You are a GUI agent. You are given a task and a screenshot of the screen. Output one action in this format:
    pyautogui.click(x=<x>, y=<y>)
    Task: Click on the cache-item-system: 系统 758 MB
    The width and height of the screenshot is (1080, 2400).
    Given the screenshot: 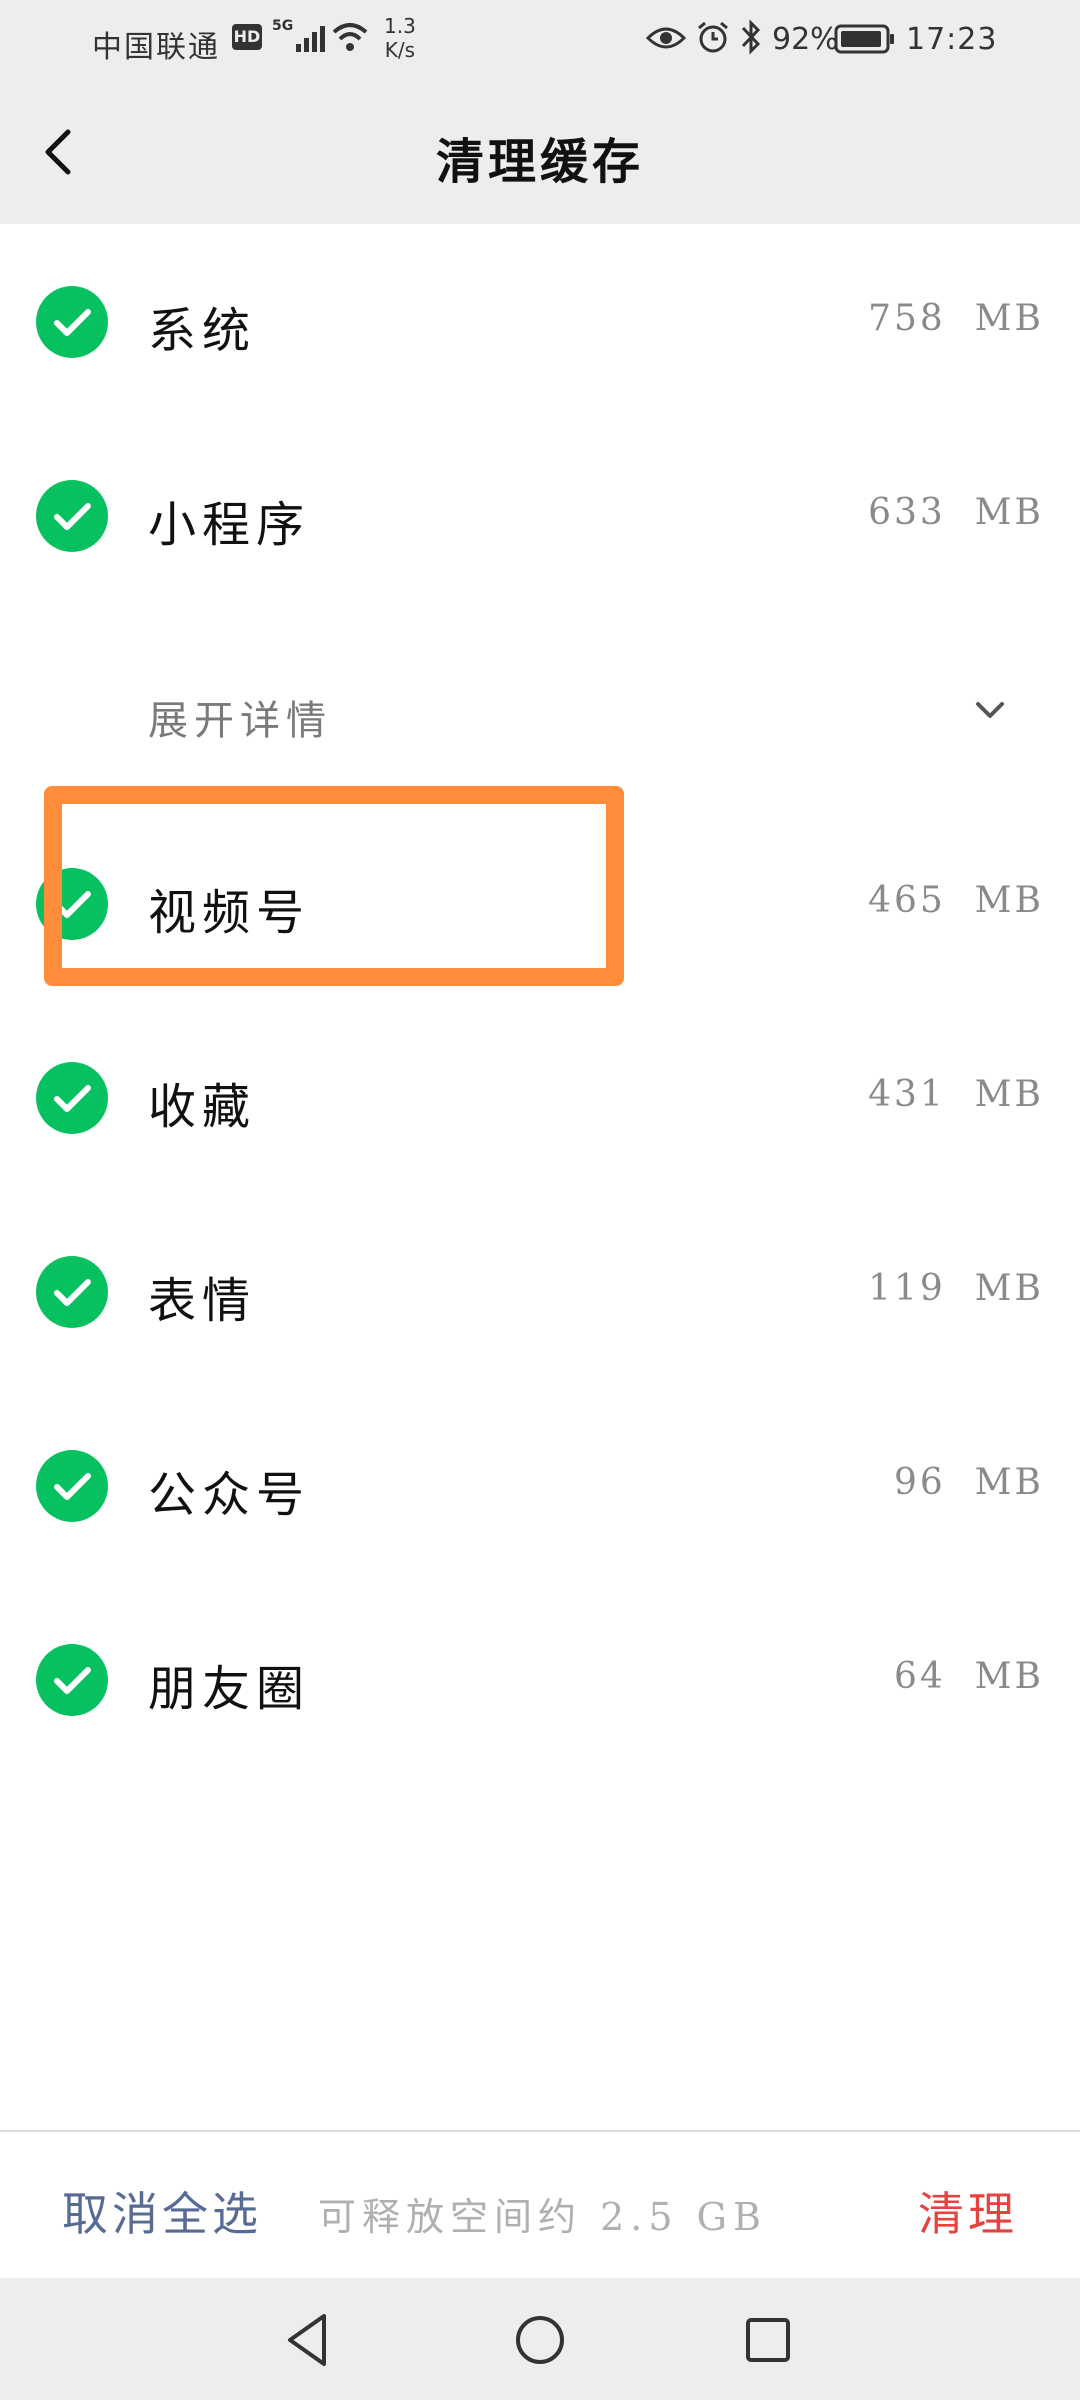 What is the action you would take?
    pyautogui.click(x=540, y=319)
    